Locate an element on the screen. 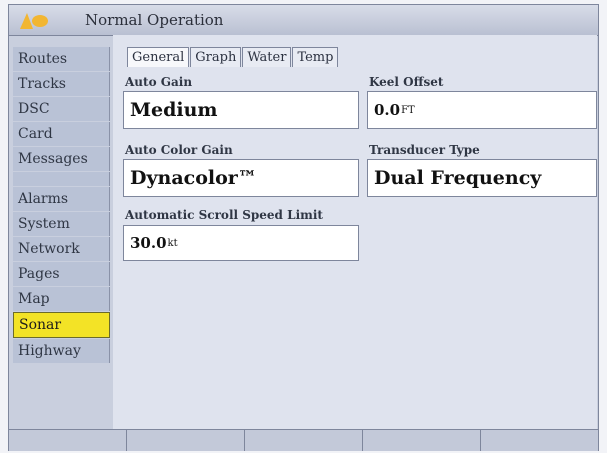 The width and height of the screenshot is (607, 453). garmin-logo-icon is located at coordinates (34, 21).